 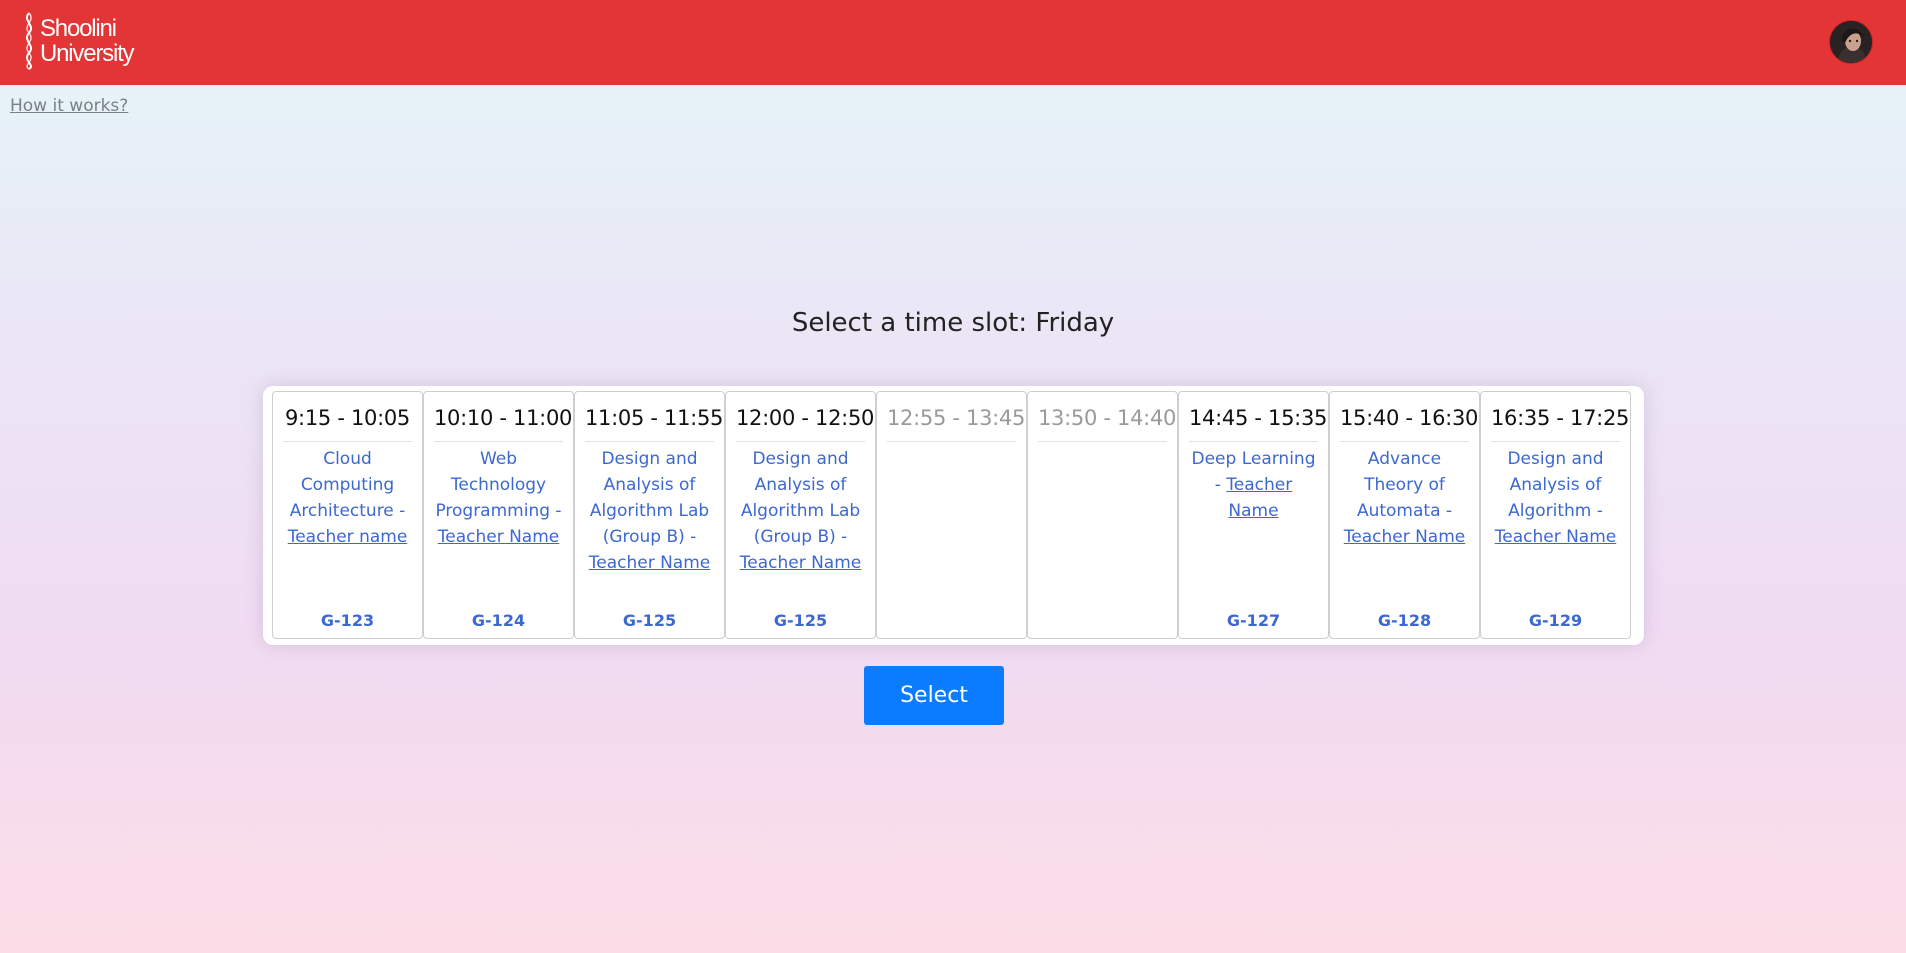 What do you see at coordinates (348, 537) in the screenshot?
I see `teacher-link: Teacher name` at bounding box center [348, 537].